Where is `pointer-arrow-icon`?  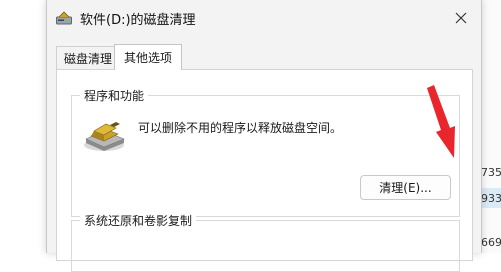 pointer-arrow-icon is located at coordinates (449, 124).